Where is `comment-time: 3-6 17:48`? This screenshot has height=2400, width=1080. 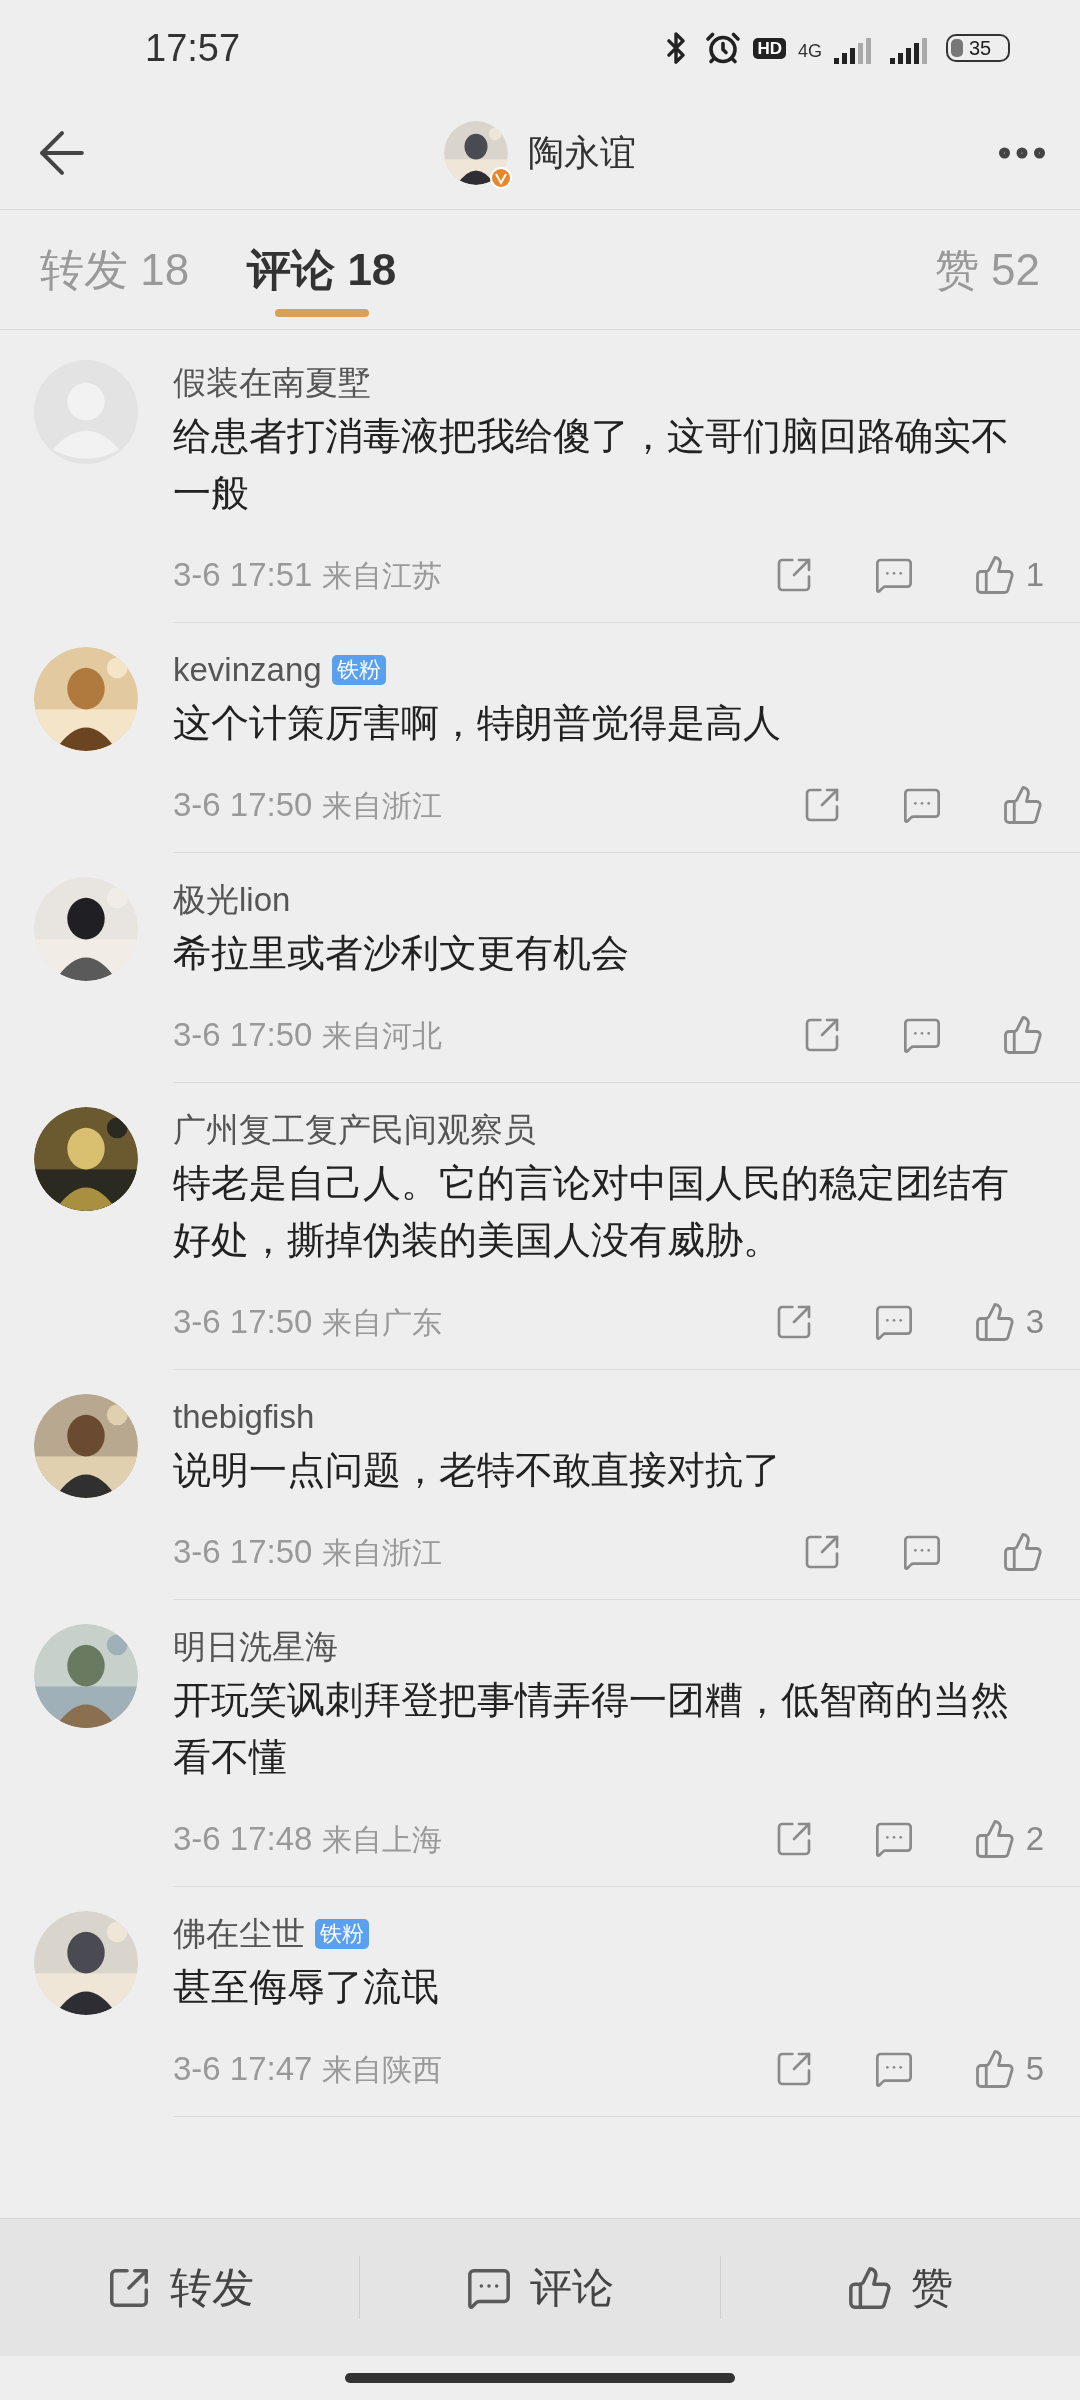
comment-time: 3-6 17:48 is located at coordinates (243, 1839).